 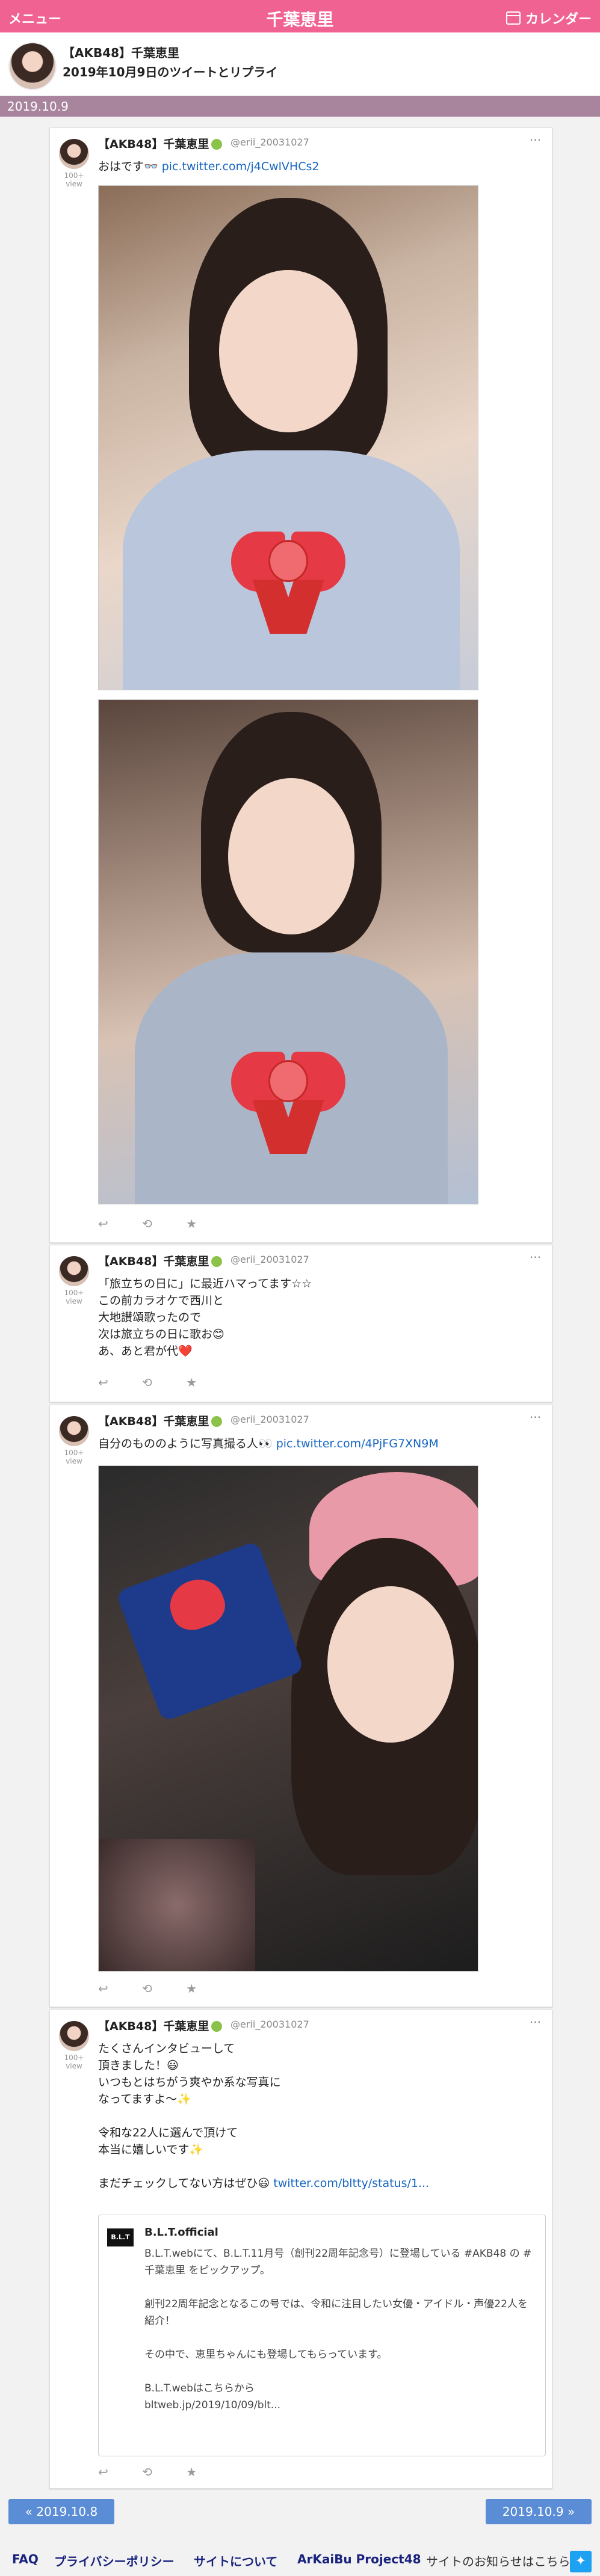 What do you see at coordinates (130, 166) in the screenshot?
I see `tweet-text-body: おはです👓` at bounding box center [130, 166].